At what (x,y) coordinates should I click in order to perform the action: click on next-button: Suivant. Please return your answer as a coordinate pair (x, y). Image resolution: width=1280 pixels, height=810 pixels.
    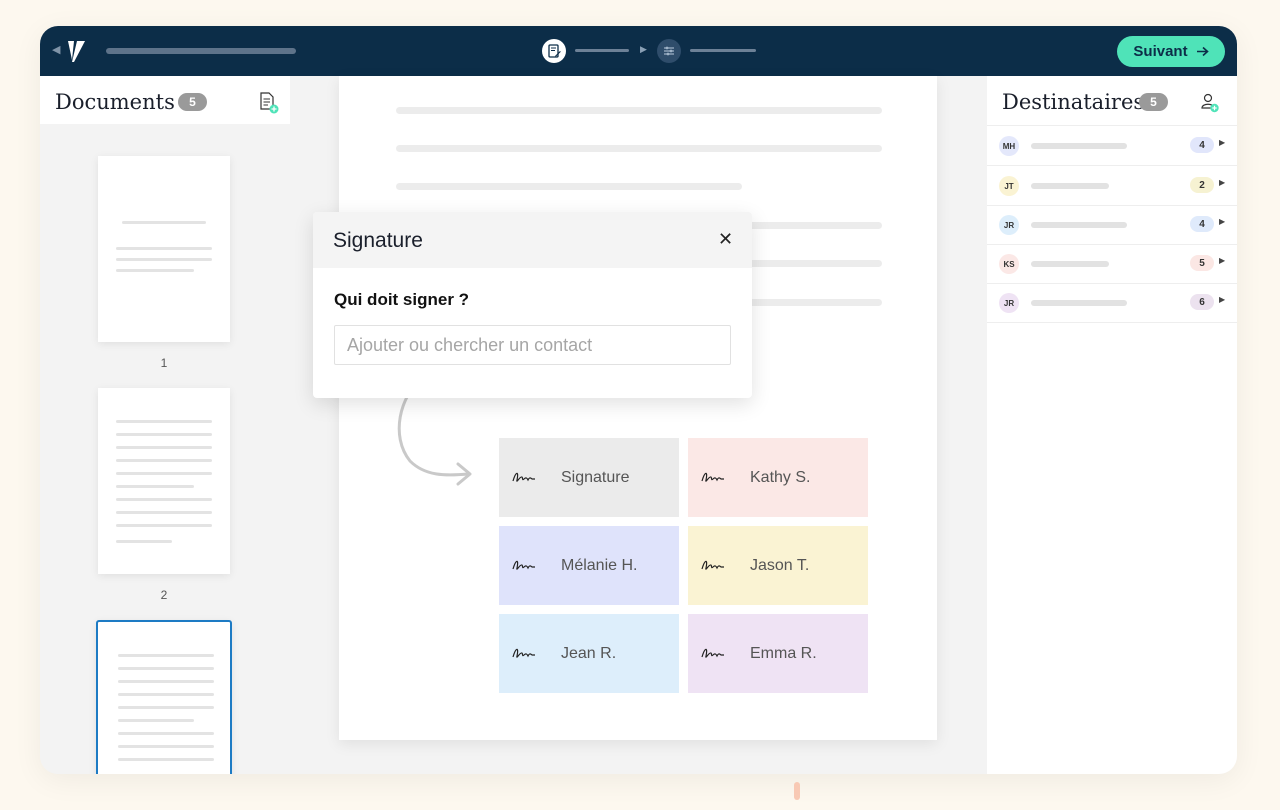
    Looking at the image, I should click on (1171, 51).